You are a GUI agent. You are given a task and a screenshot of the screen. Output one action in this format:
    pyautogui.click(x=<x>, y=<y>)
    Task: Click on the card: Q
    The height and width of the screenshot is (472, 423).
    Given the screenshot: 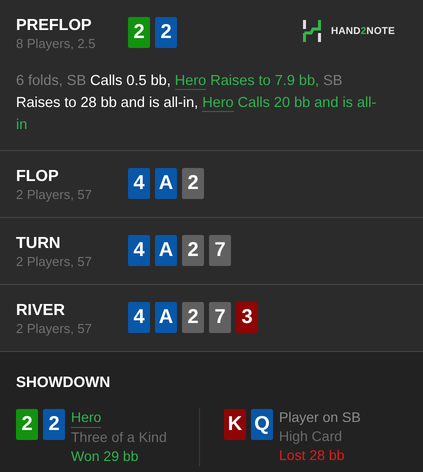 What is the action you would take?
    pyautogui.click(x=262, y=424)
    